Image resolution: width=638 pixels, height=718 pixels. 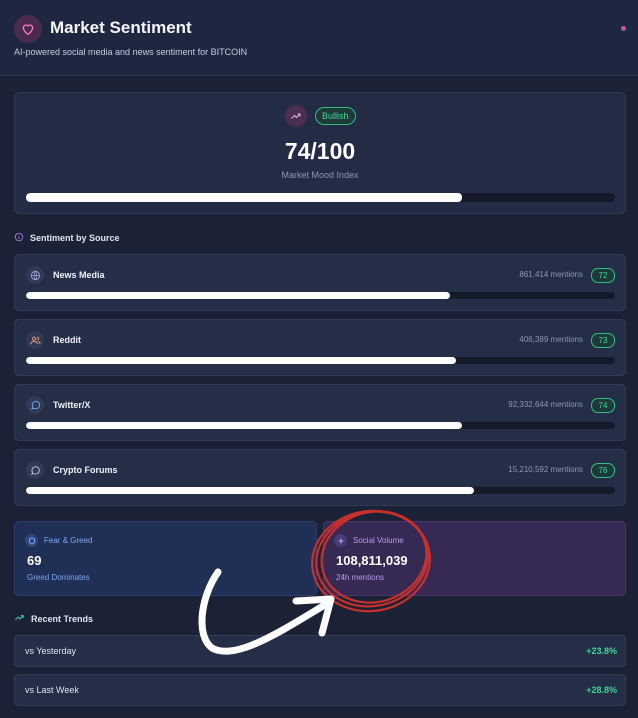 I want to click on source-card-news-media: News Media 861,414 mentions 72, so click(x=320, y=282).